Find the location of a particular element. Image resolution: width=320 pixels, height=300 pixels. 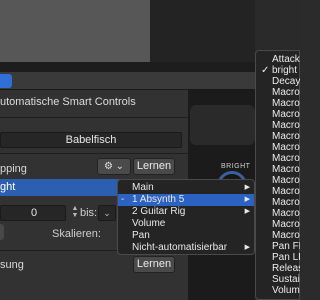

menu-item-non-automatable: Nicht-automatisierbar ▶ is located at coordinates (186, 248).